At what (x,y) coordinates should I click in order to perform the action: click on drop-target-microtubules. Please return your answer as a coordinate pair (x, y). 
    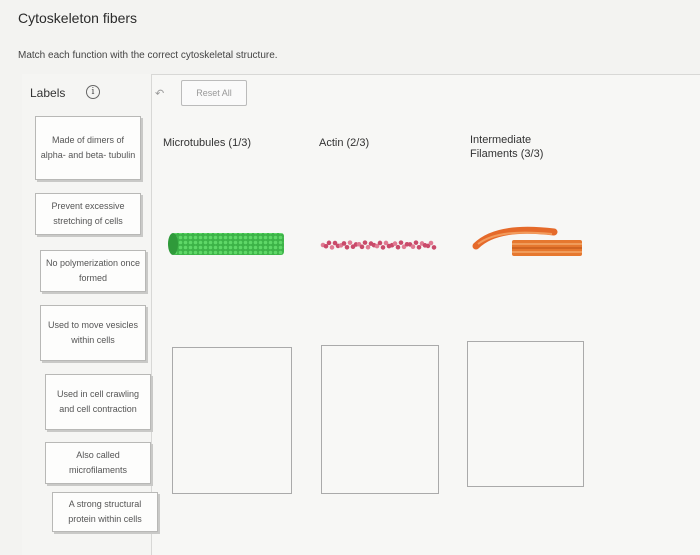
    Looking at the image, I should click on (232, 420).